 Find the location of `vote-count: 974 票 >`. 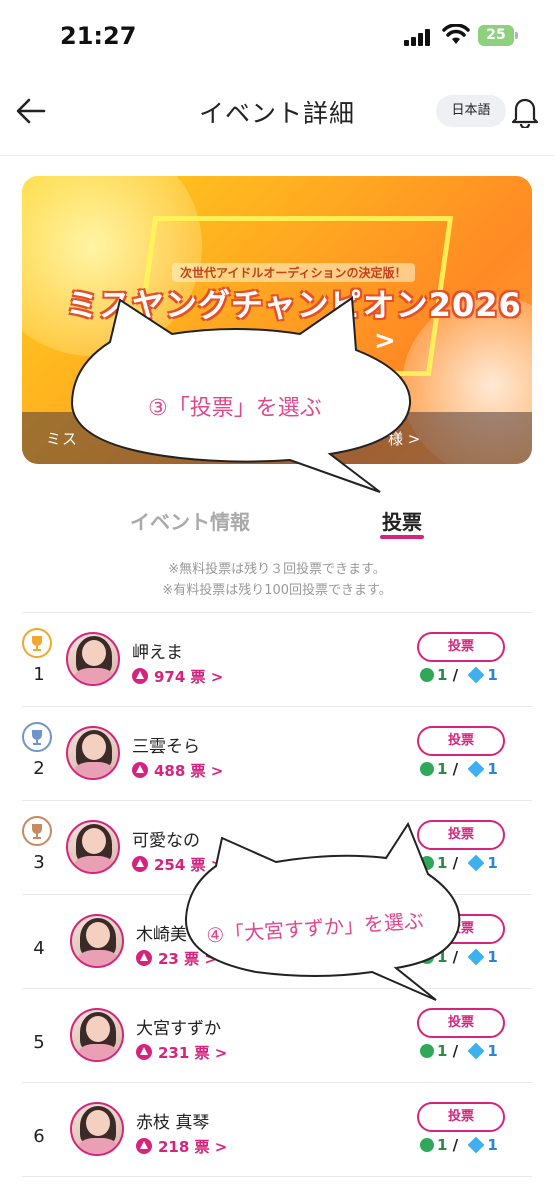

vote-count: 974 票 > is located at coordinates (177, 676).